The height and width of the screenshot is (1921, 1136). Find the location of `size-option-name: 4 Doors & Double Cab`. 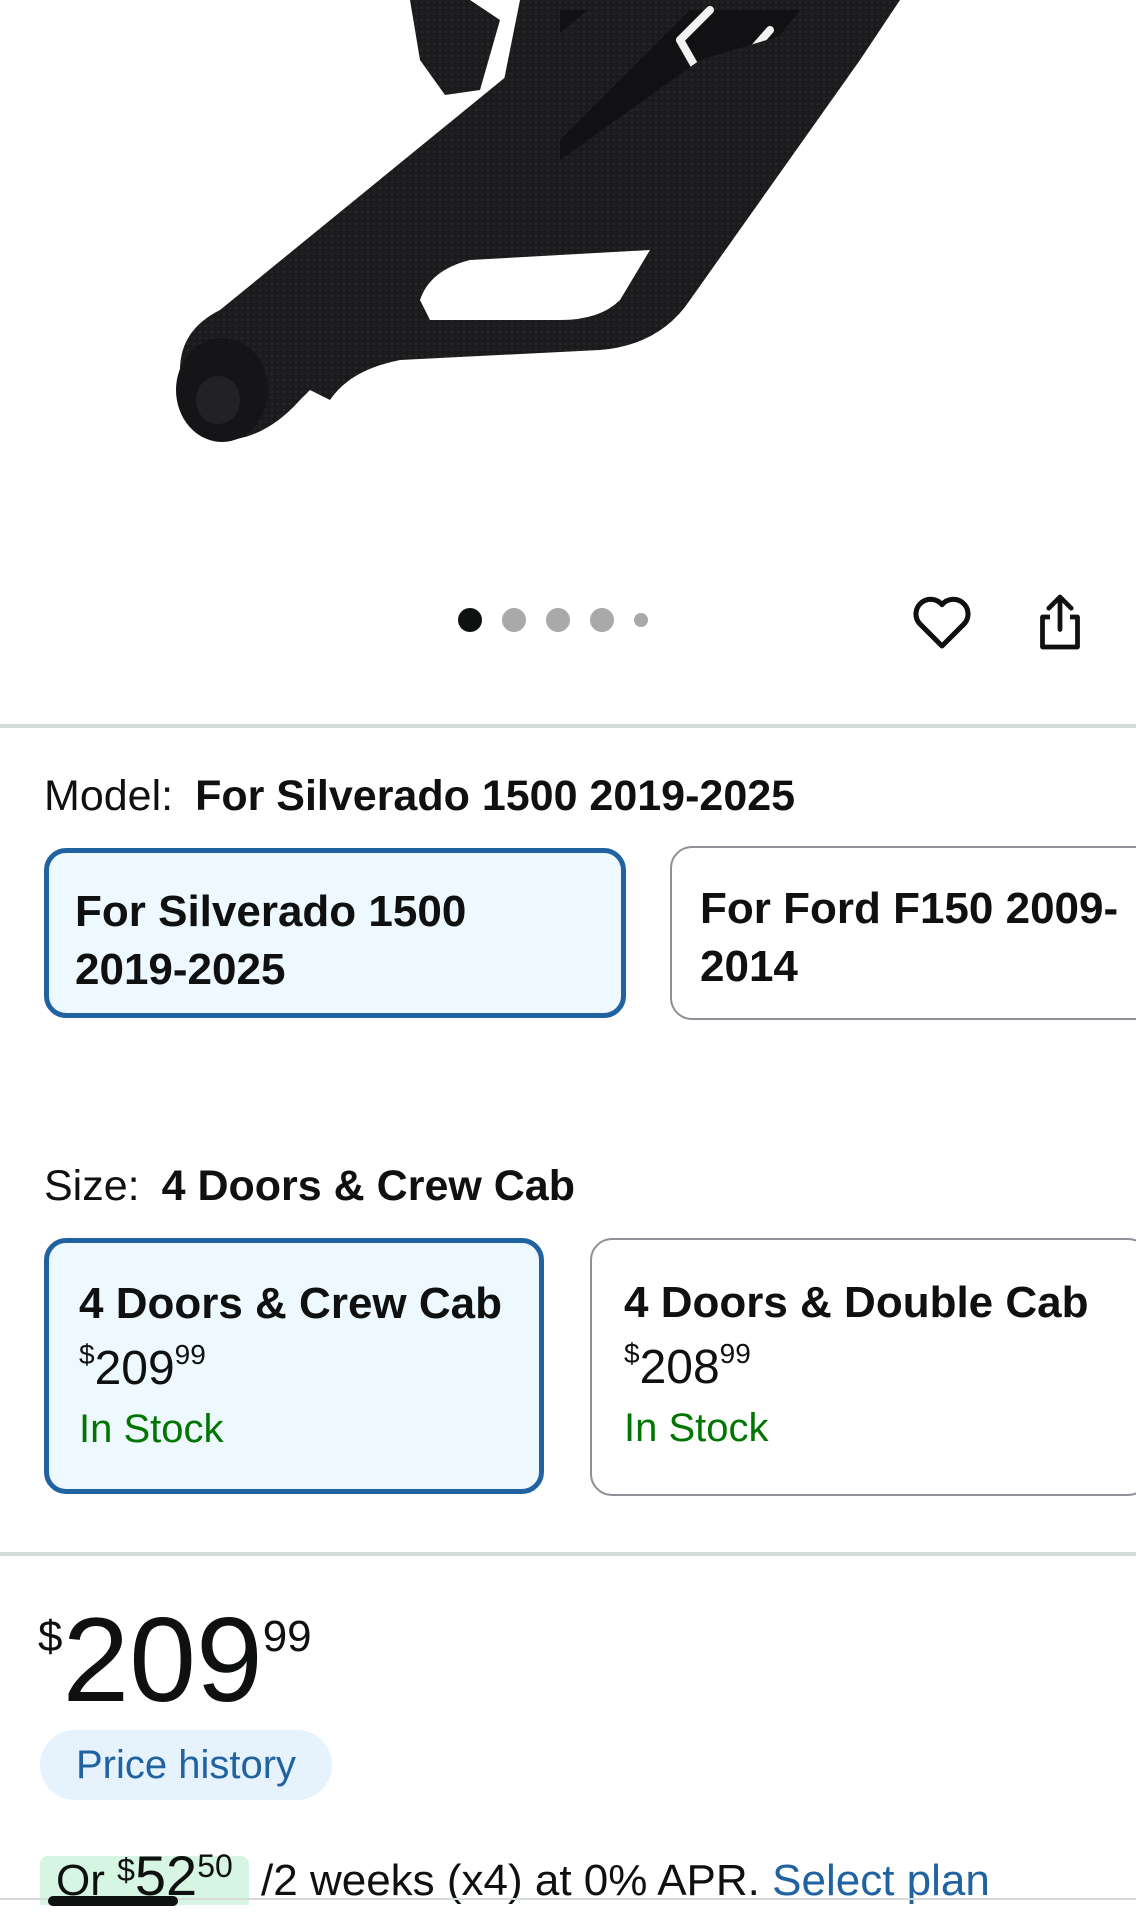

size-option-name: 4 Doors & Double Cab is located at coordinates (856, 1302).